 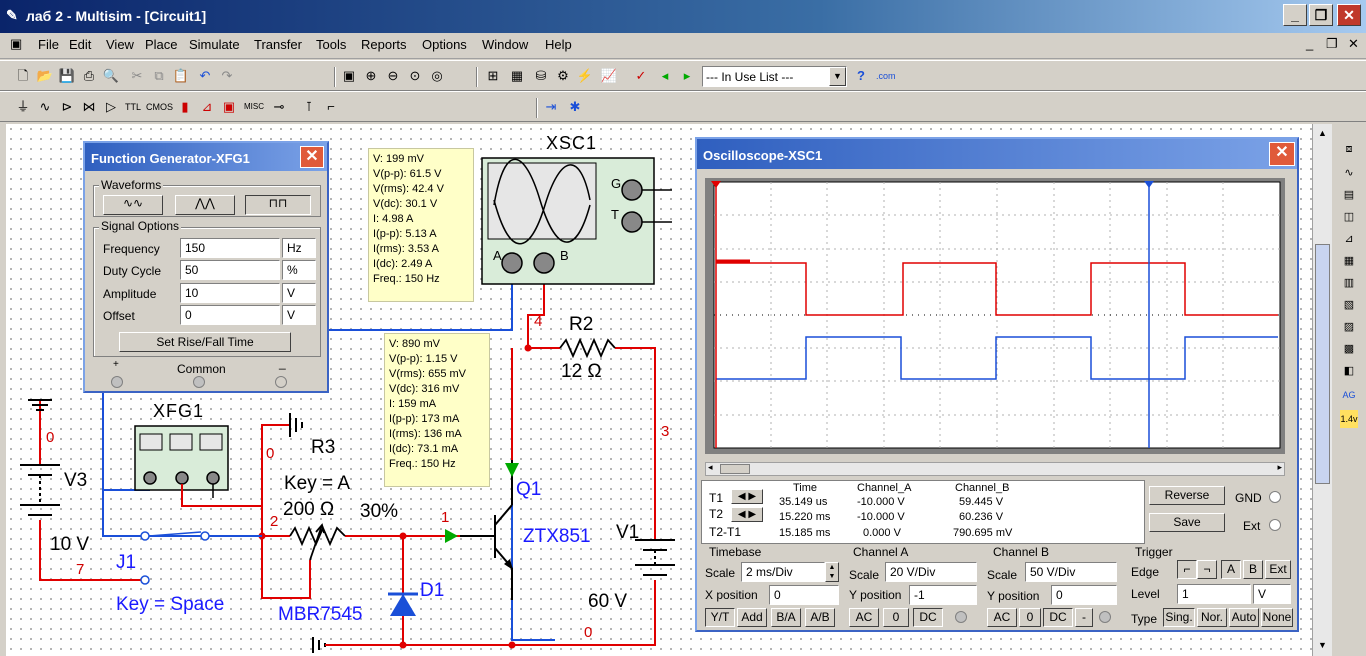 I want to click on b-a-button: B/A, so click(x=786, y=617).